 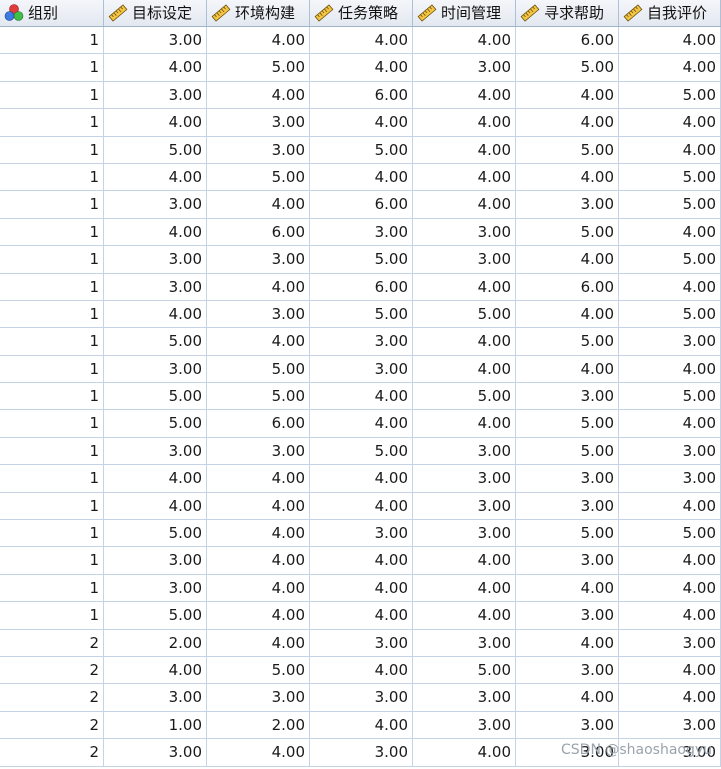 What do you see at coordinates (361, 13) in the screenshot?
I see `column-header-3: 任务策略` at bounding box center [361, 13].